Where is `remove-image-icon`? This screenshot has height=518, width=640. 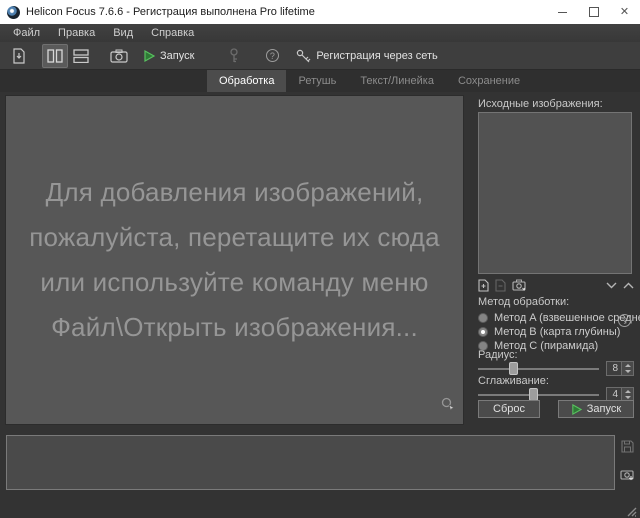
remove-image-icon is located at coordinates (500, 285).